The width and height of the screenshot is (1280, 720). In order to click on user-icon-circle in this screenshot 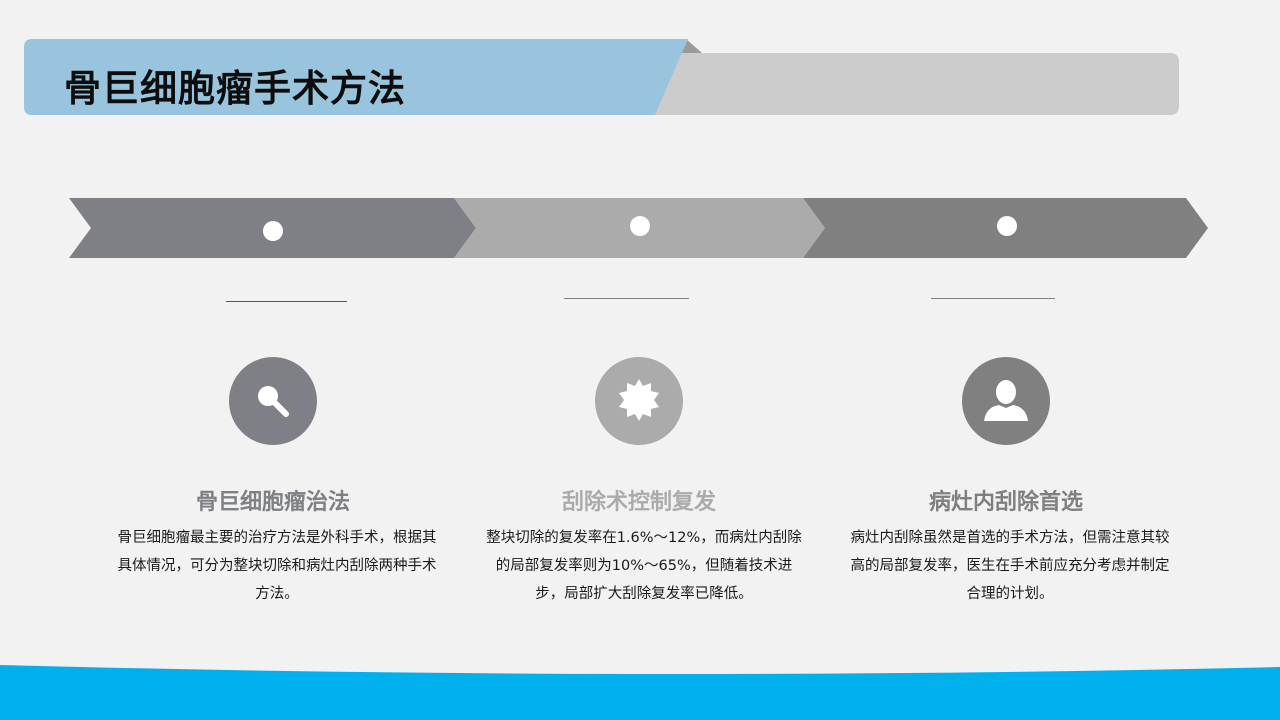, I will do `click(1006, 401)`.